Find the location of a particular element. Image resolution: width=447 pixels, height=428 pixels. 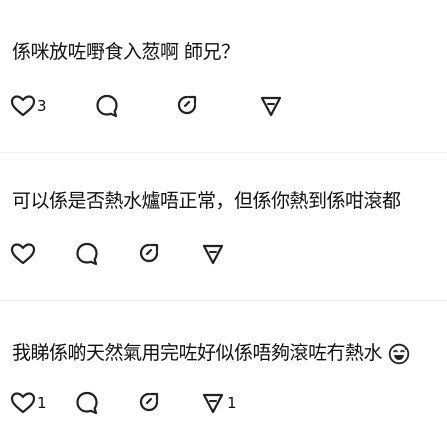

comment-text-content: 我睇係啲天然氣用完咗好似係唔夠滾咗冇熱水 is located at coordinates (197, 353).